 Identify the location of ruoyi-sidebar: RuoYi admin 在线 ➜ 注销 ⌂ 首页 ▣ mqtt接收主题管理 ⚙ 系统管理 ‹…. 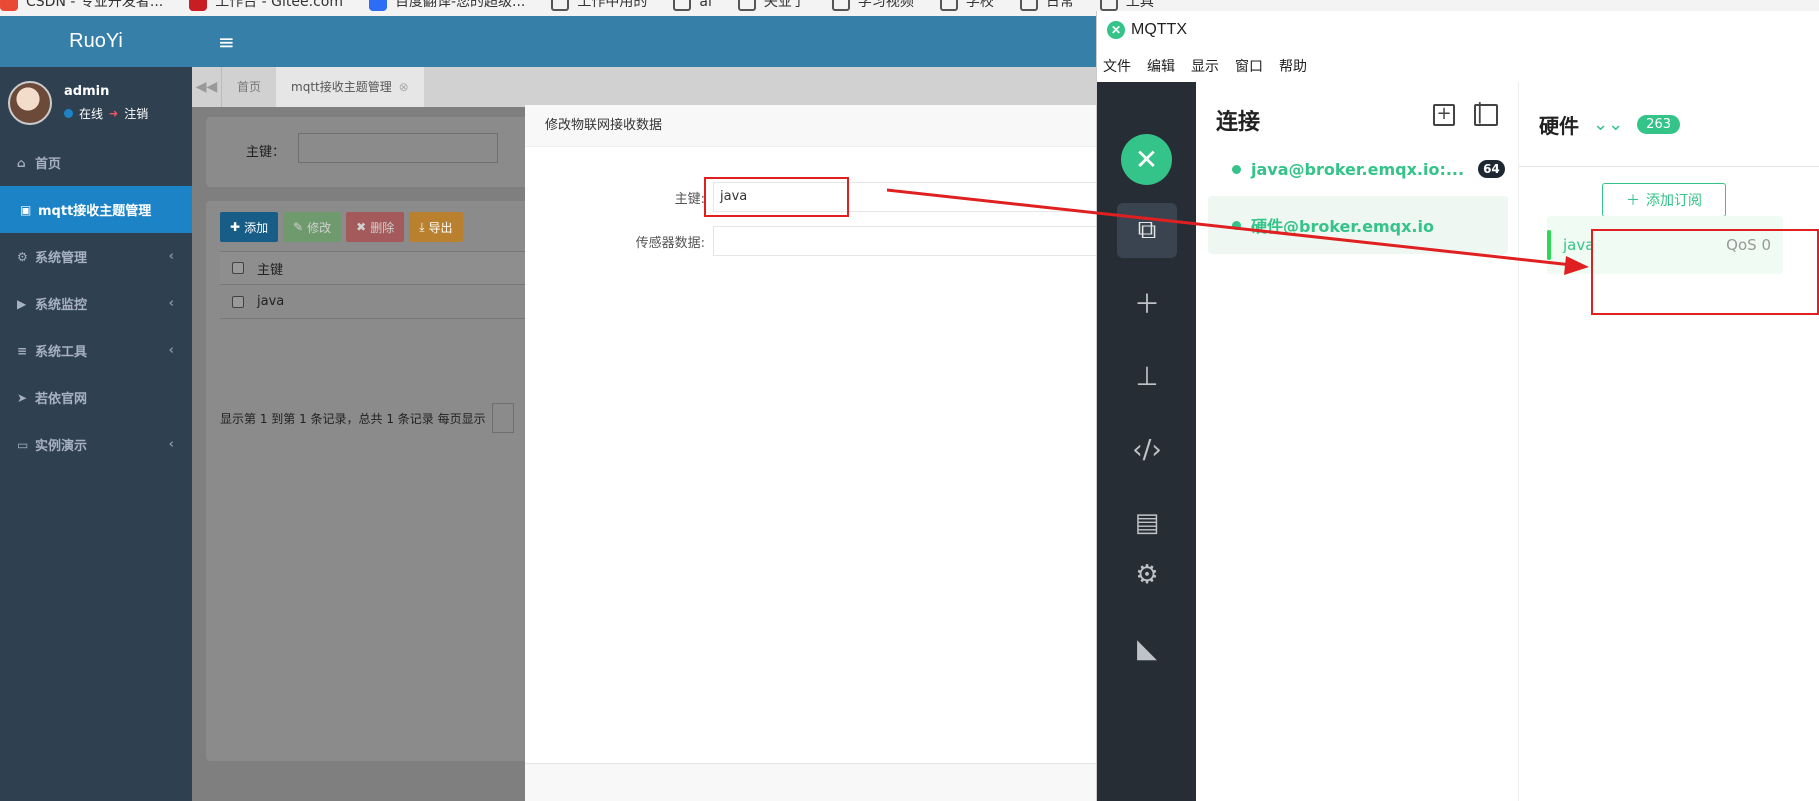
(96, 408).